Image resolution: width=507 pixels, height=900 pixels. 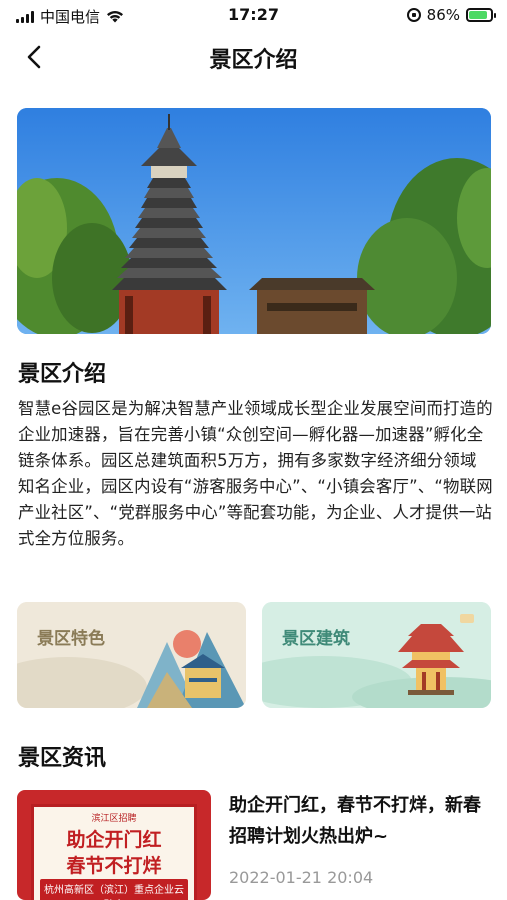 I want to click on landscape-illustration-icon, so click(x=131, y=655).